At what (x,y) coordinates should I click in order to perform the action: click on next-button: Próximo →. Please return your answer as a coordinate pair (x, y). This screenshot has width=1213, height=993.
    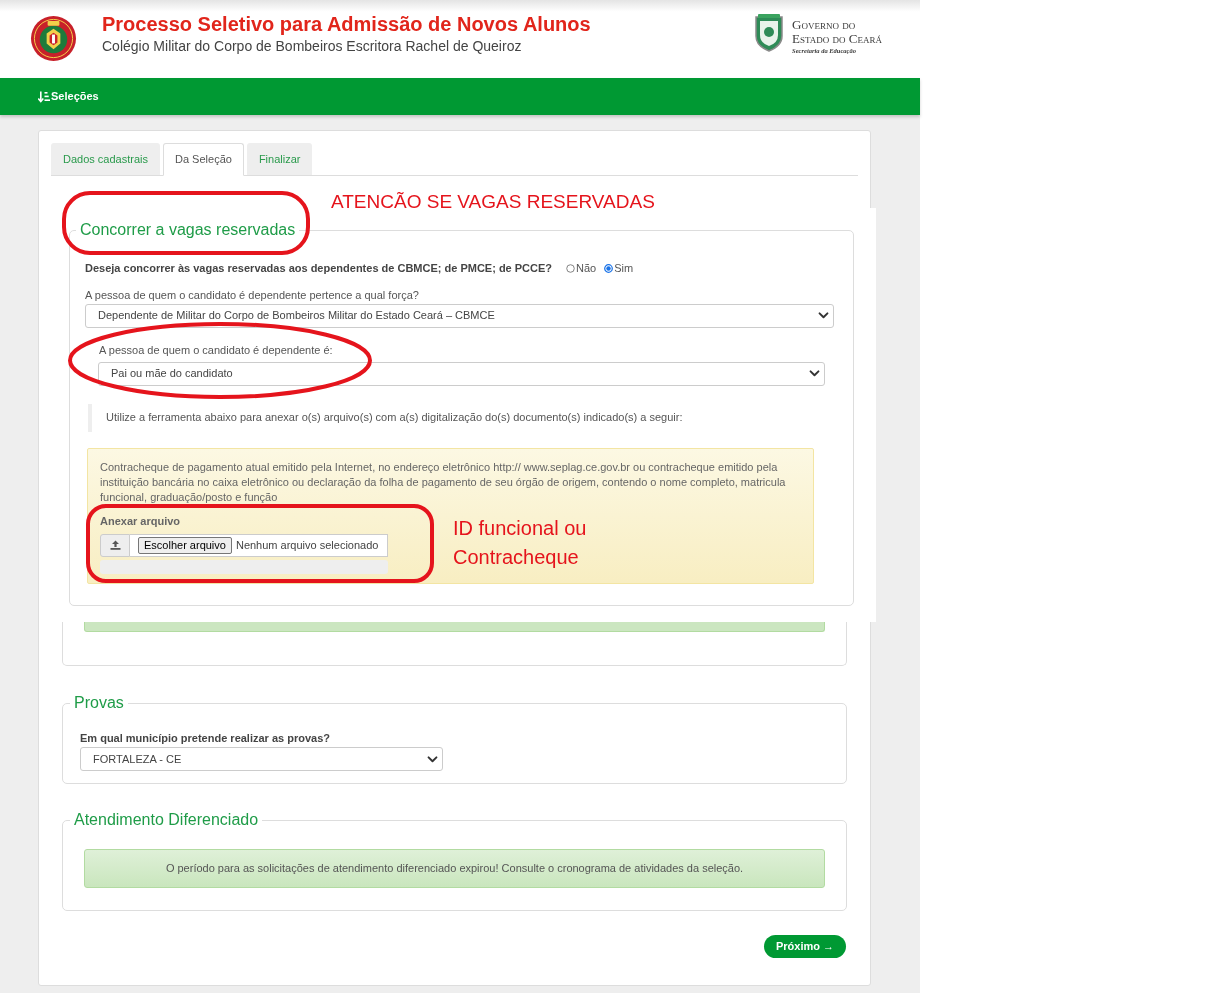
    Looking at the image, I should click on (804, 946).